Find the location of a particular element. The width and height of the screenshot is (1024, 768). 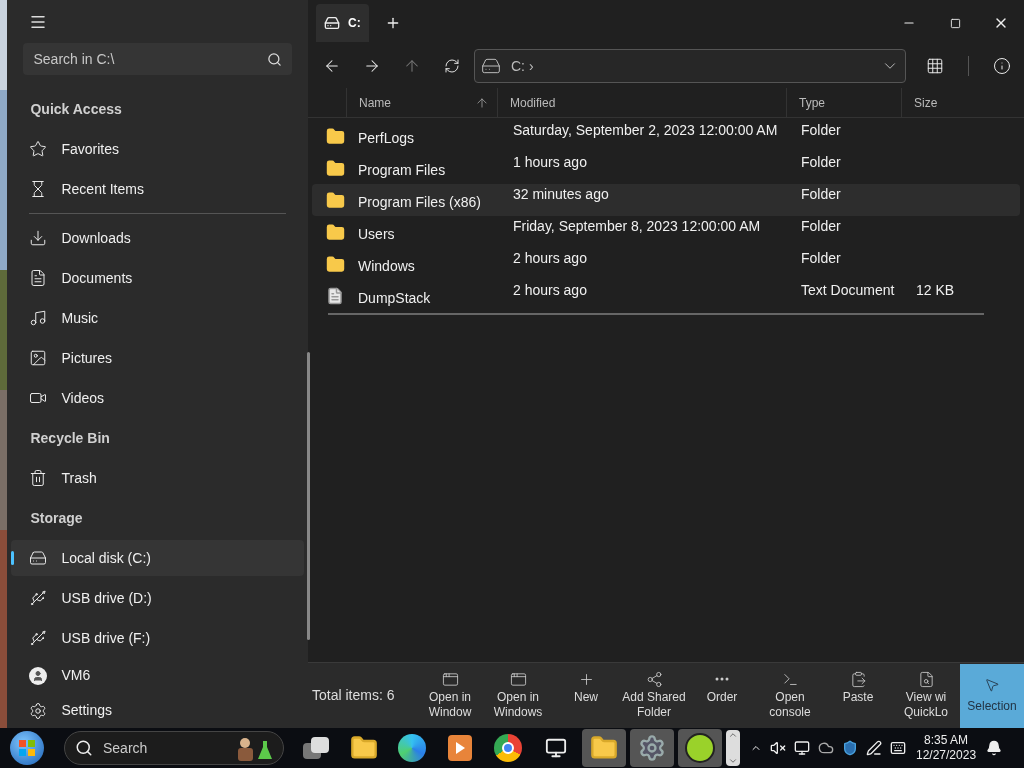

account-item: VM6 is located at coordinates (157, 675).